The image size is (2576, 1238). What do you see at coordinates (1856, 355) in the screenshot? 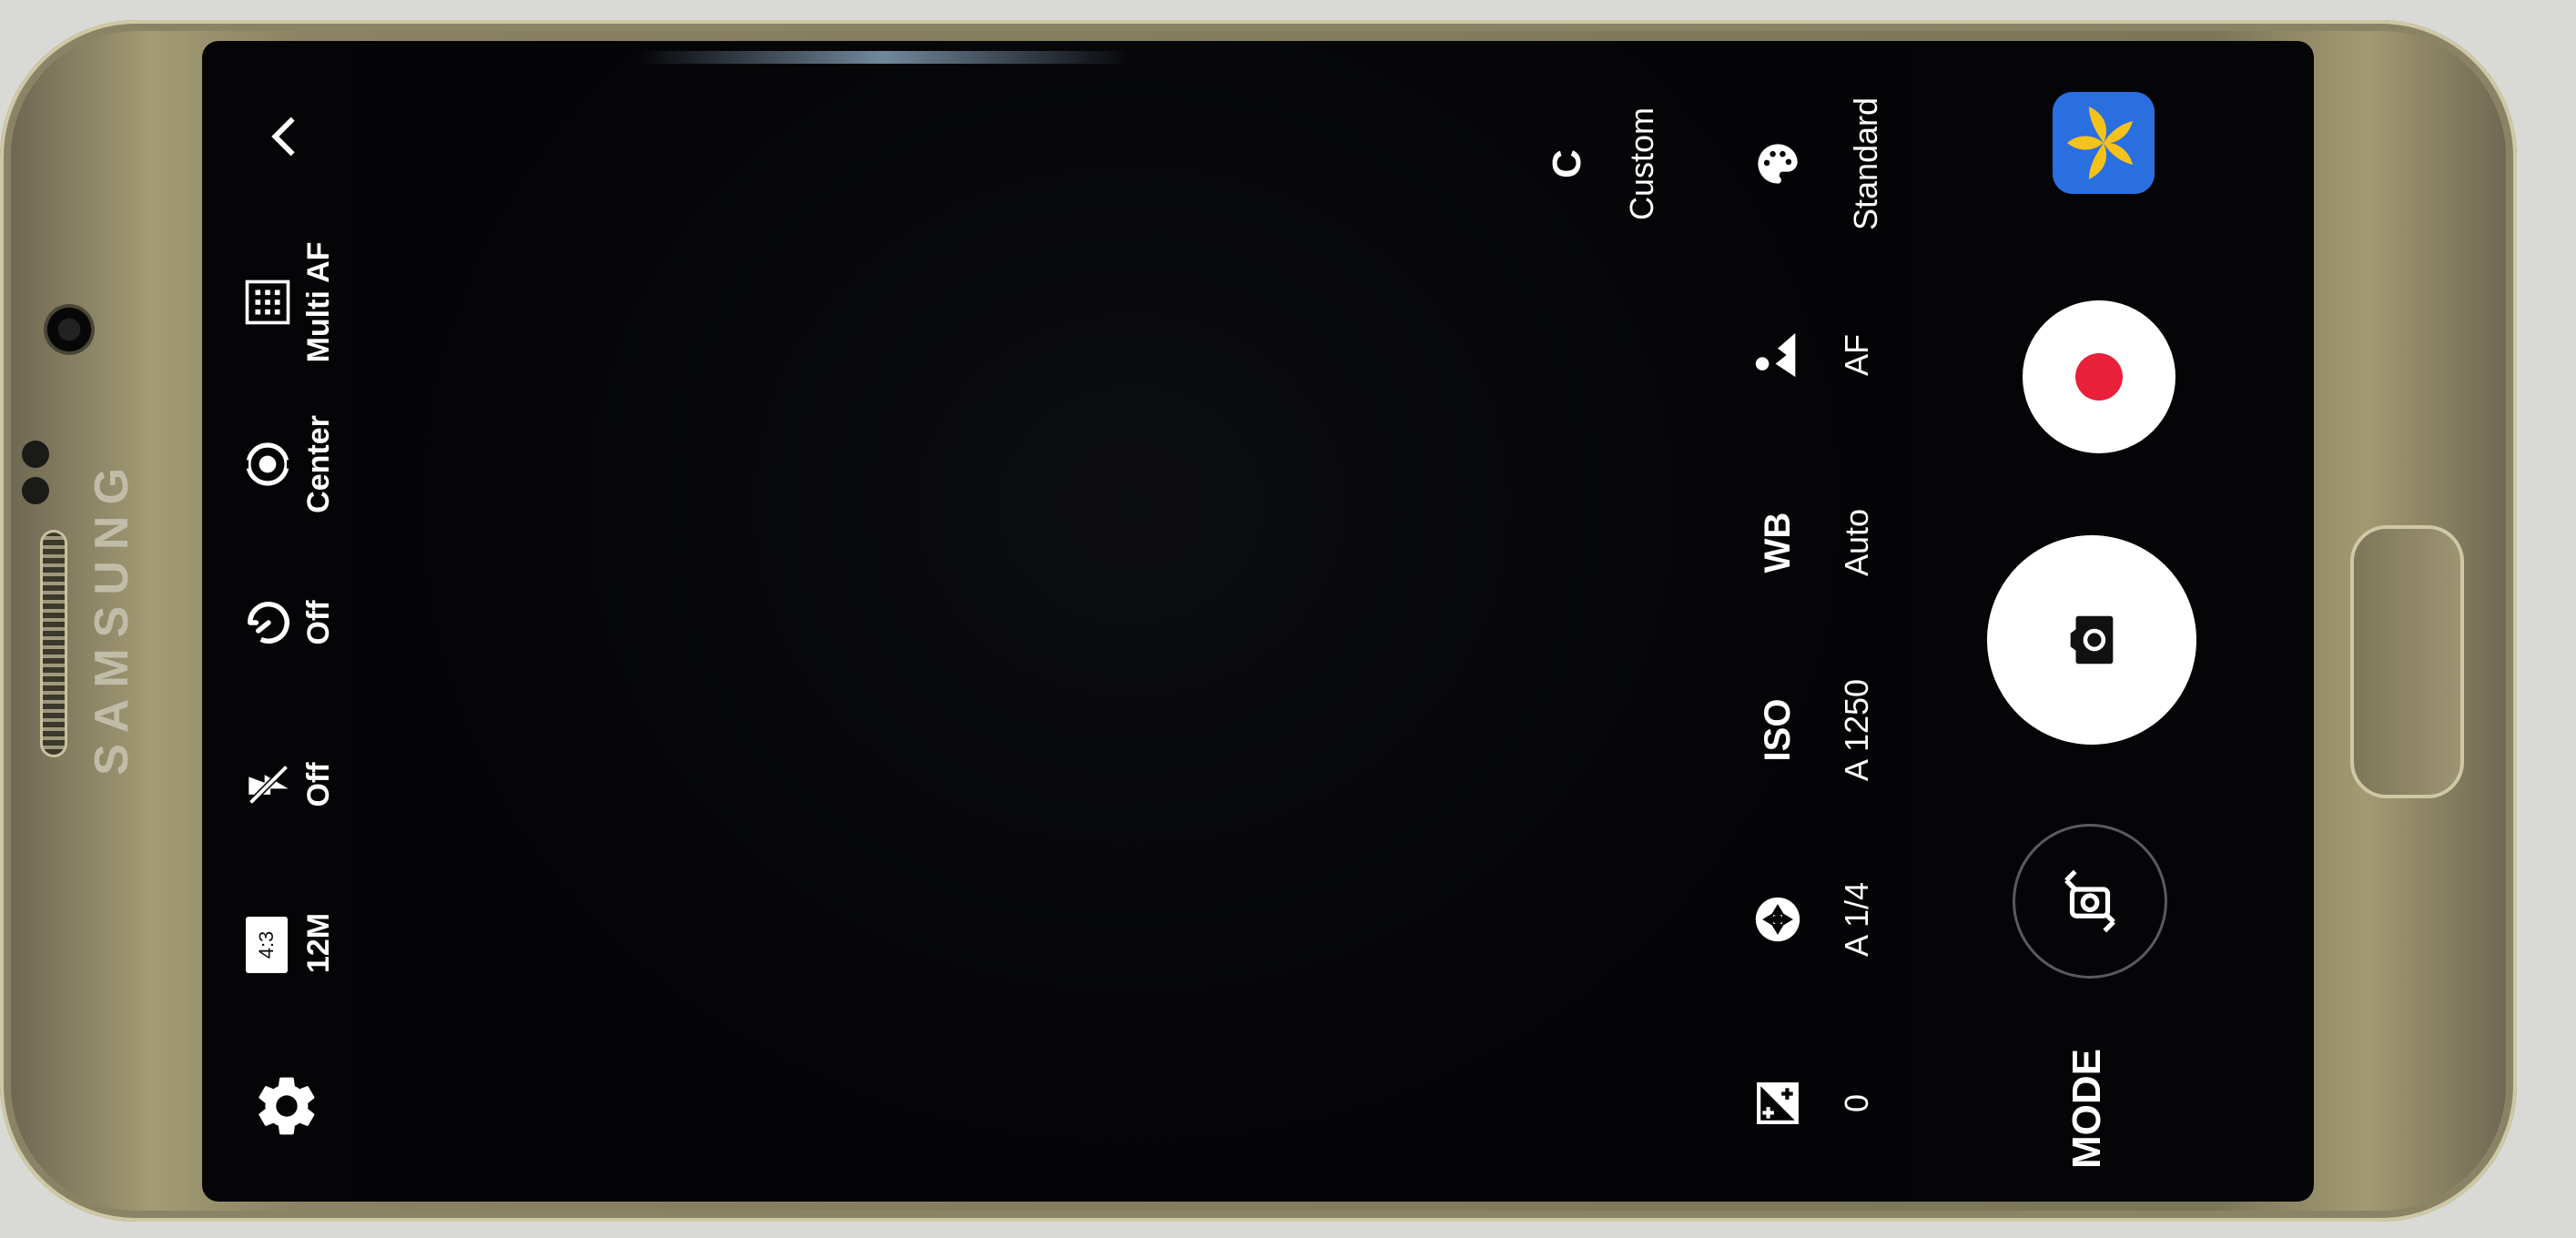
I see `focus-value: AF` at bounding box center [1856, 355].